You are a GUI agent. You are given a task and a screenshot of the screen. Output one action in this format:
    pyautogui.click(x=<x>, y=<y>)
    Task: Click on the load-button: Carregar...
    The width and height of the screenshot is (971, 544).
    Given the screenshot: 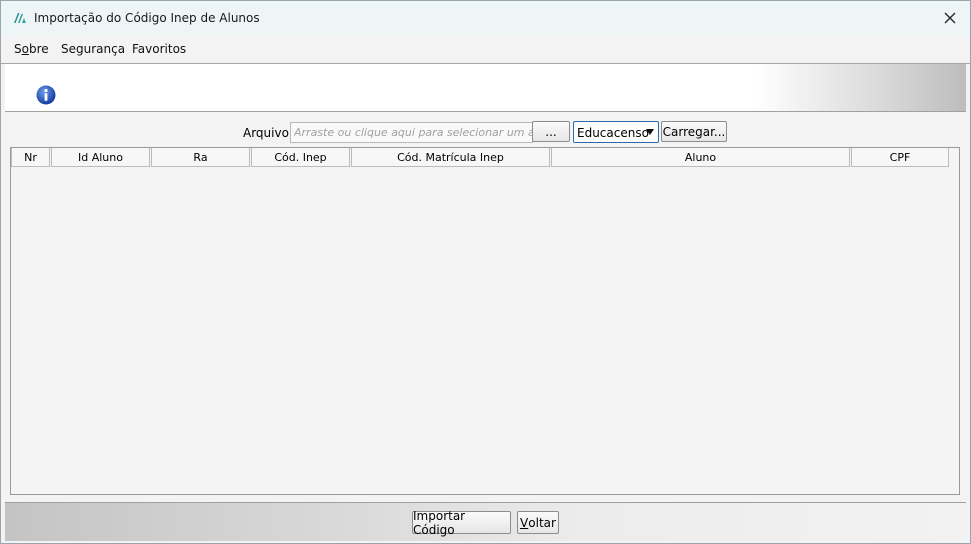 What is the action you would take?
    pyautogui.click(x=694, y=131)
    